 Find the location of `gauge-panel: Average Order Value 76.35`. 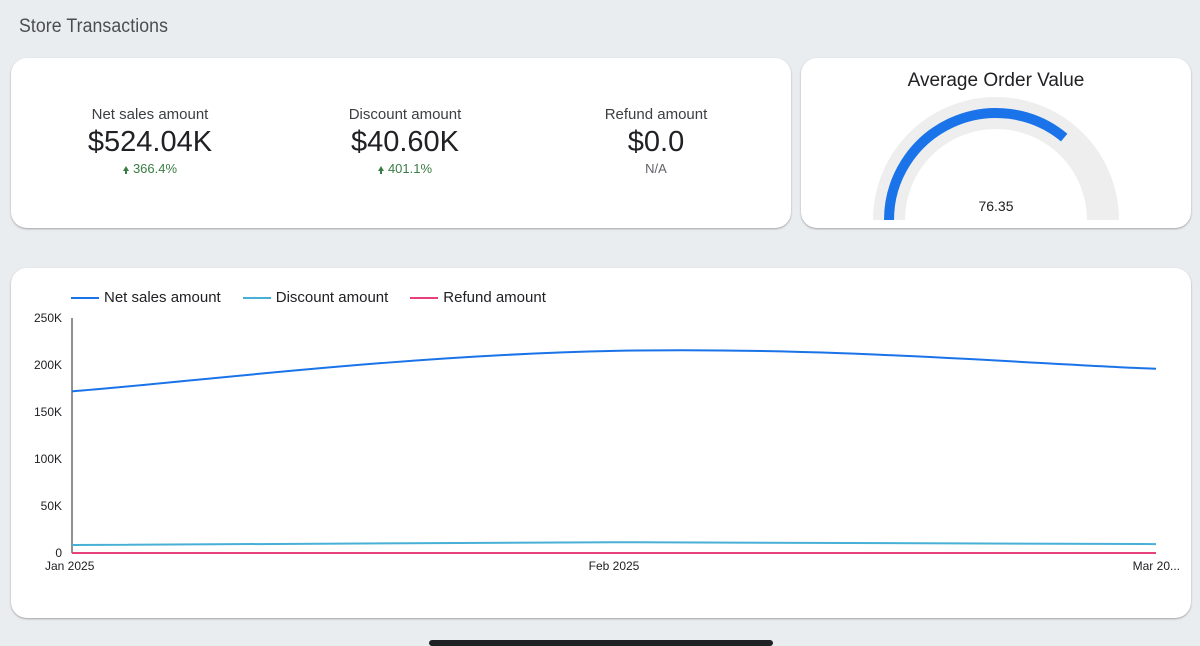

gauge-panel: Average Order Value 76.35 is located at coordinates (996, 143).